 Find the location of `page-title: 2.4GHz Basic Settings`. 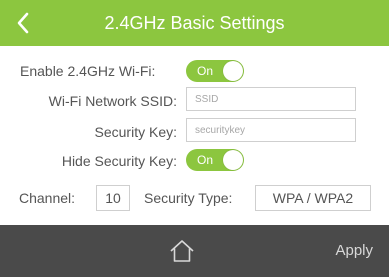

page-title: 2.4GHz Basic Settings is located at coordinates (194, 23).